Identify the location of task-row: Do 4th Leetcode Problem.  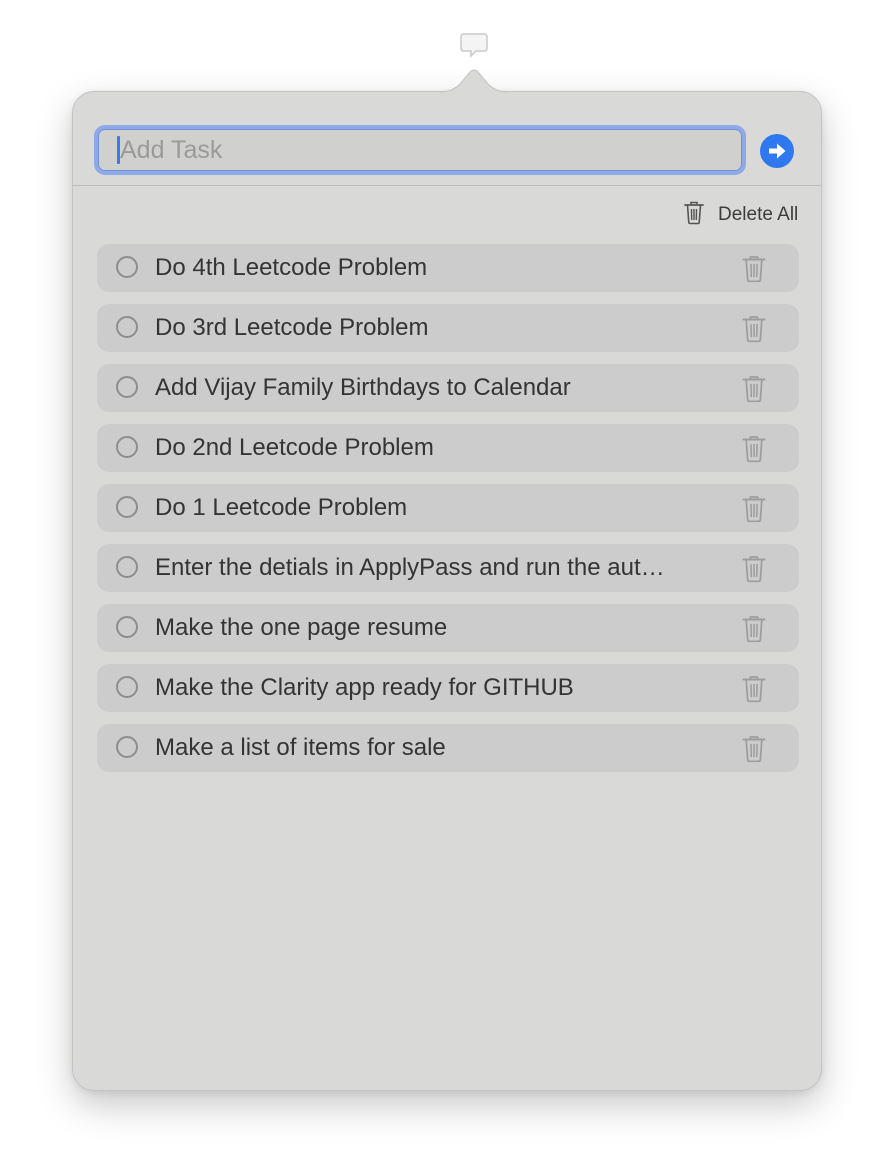
(448, 268).